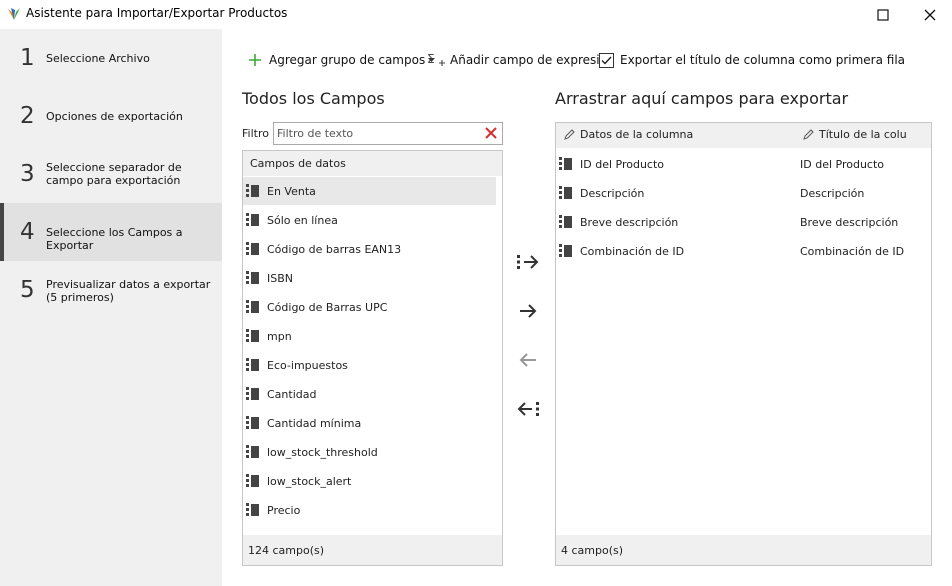 This screenshot has height=586, width=952. What do you see at coordinates (372, 550) in the screenshot?
I see `list-footer: 124 campo(s)` at bounding box center [372, 550].